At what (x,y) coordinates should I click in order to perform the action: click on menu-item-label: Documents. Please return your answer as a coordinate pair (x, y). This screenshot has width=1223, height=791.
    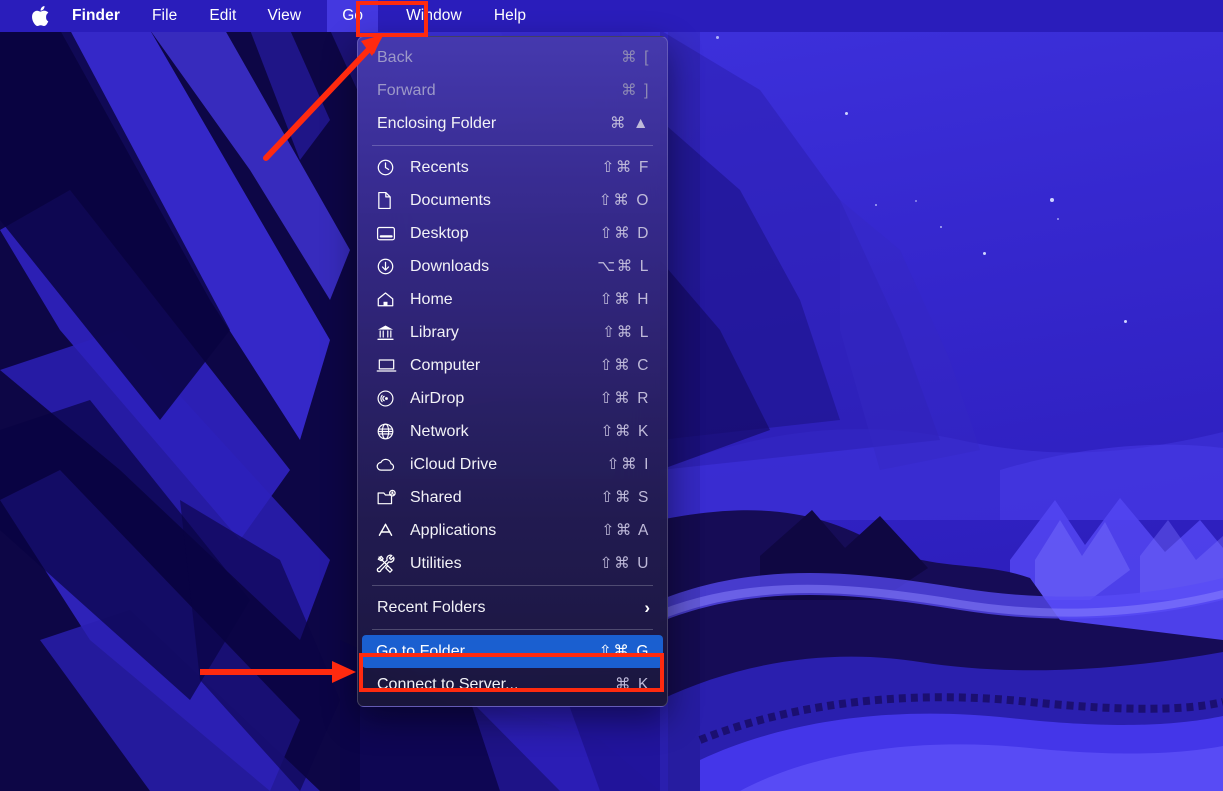
    Looking at the image, I should click on (450, 200).